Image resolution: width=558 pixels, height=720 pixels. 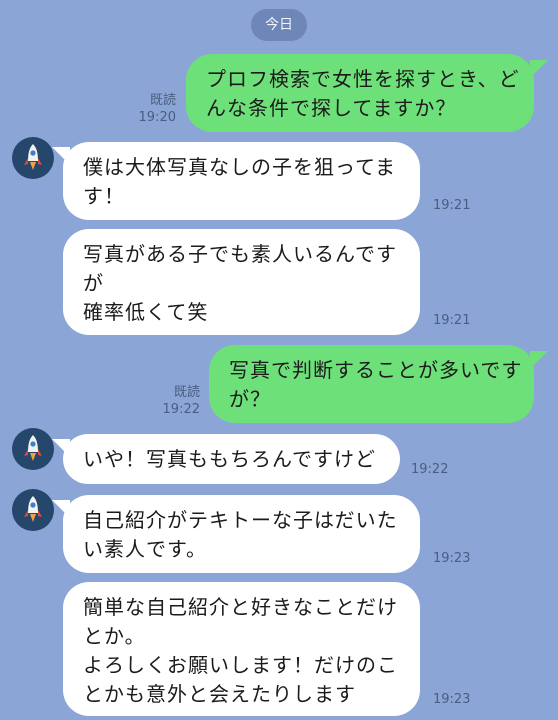 I want to click on message-line: プロフ検索で女性を探すとき、ど, so click(x=363, y=79).